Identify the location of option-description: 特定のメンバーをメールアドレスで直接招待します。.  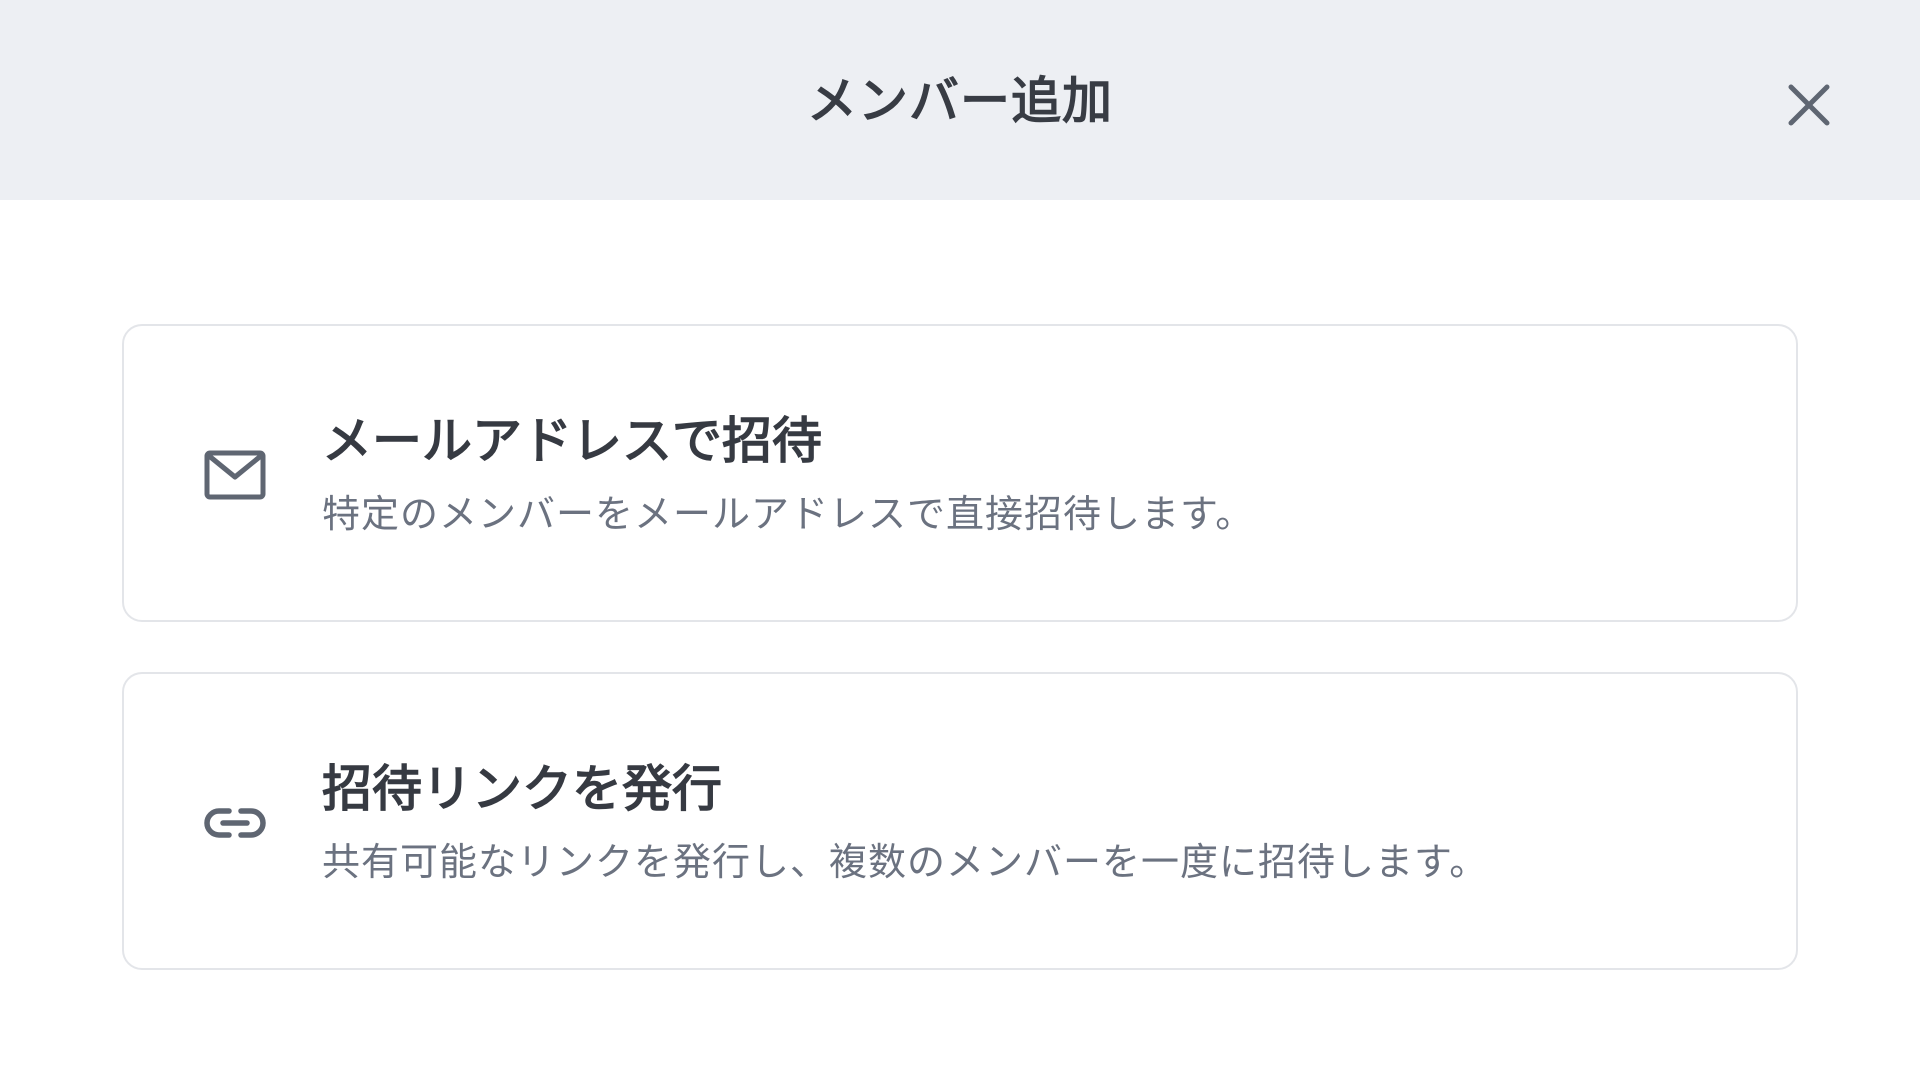
(788, 514).